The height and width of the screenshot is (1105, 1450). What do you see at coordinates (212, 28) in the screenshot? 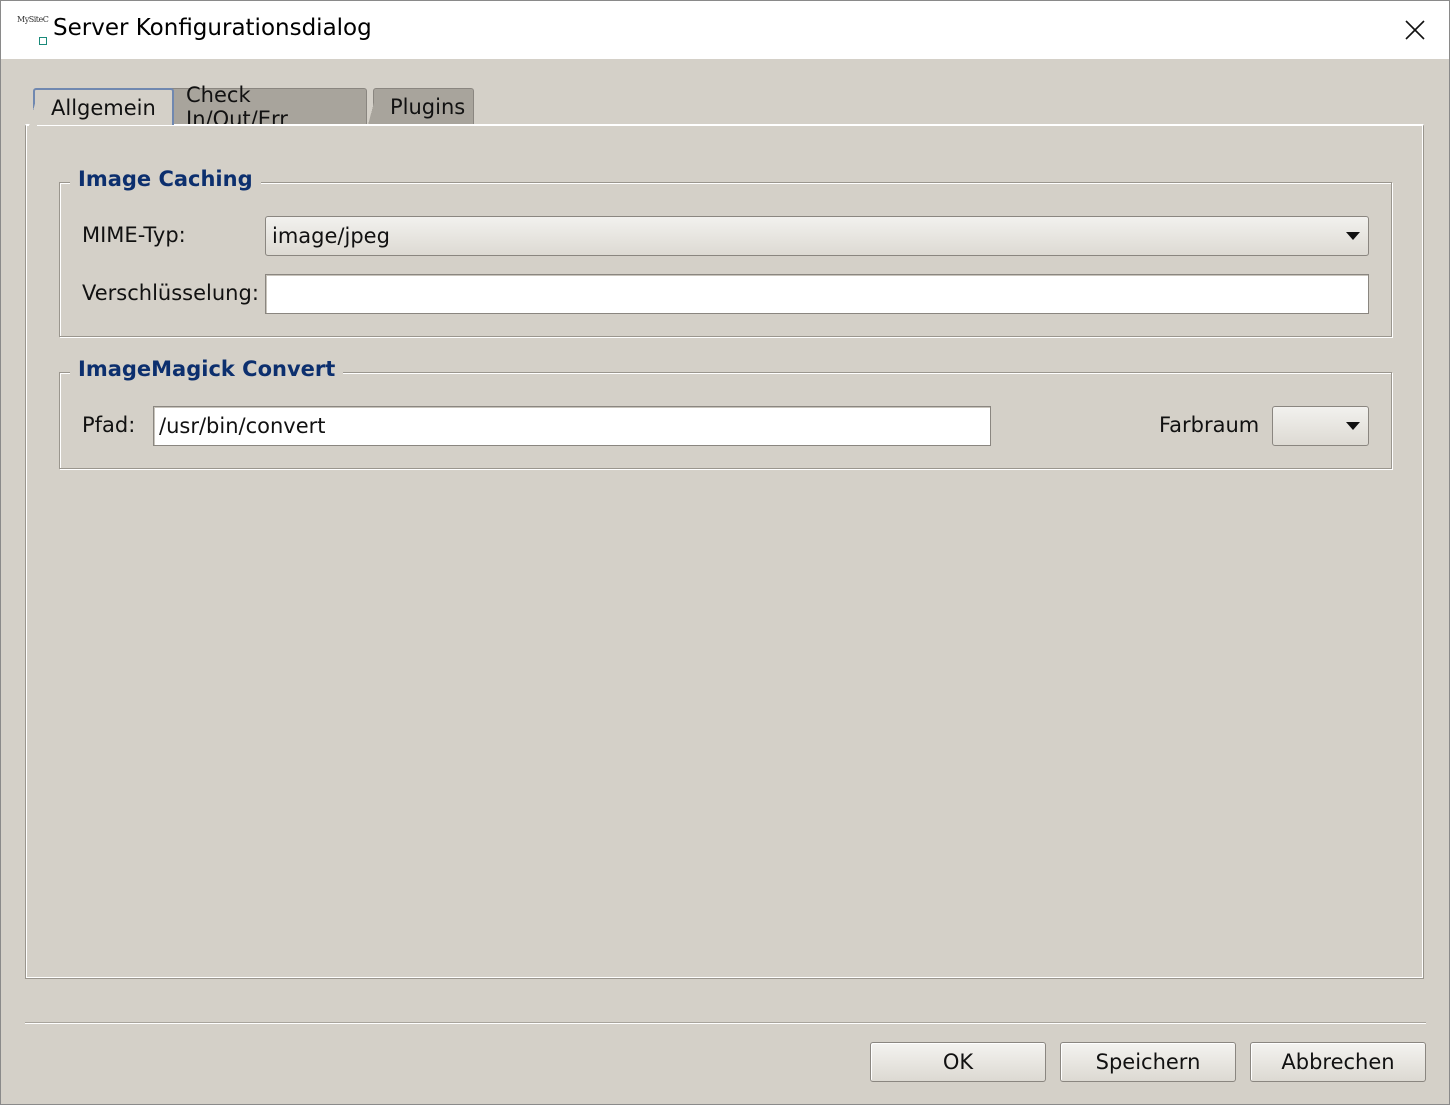
I see `window-title: Server Konfigurationsdialog` at bounding box center [212, 28].